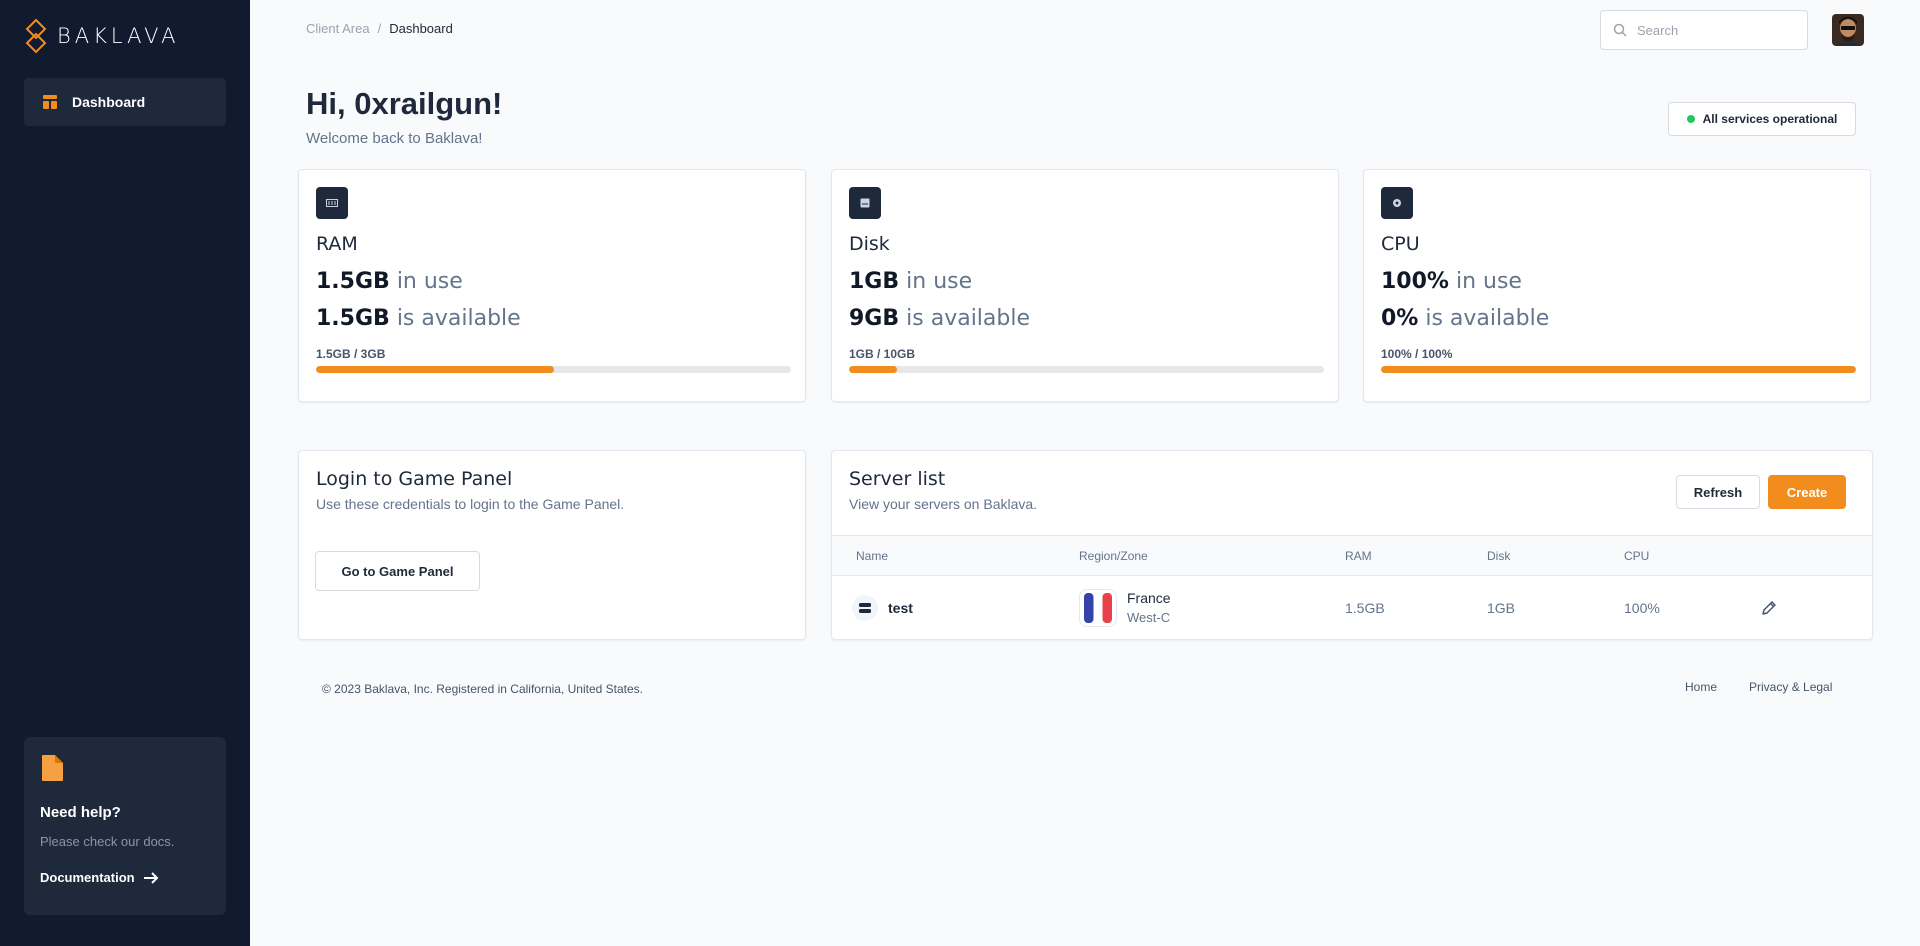 Image resolution: width=1920 pixels, height=946 pixels. I want to click on server-list-subtitle: View your servers on Baklava., so click(943, 504).